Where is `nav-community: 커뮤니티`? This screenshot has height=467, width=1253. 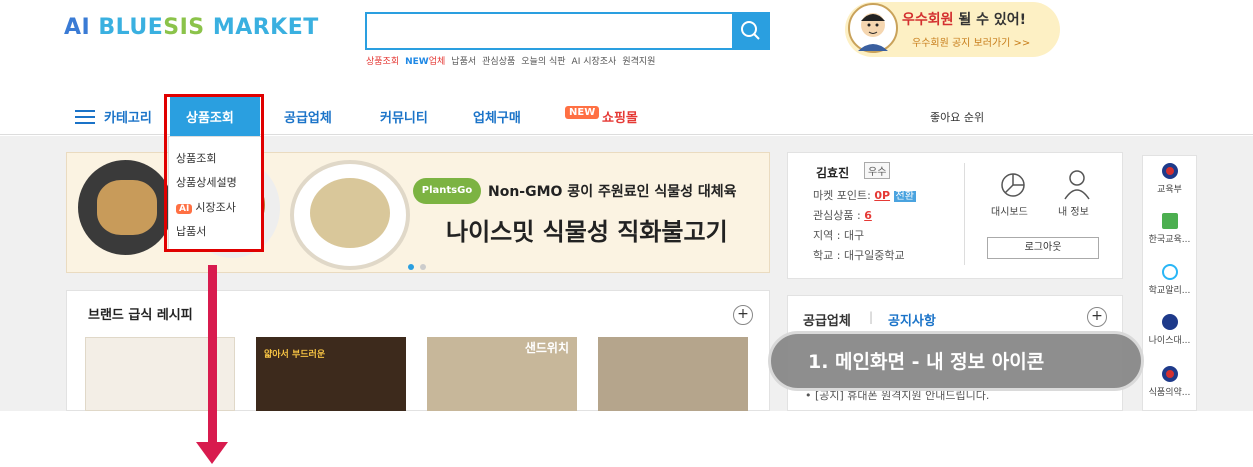
nav-community: 커뮤니티 is located at coordinates (404, 116).